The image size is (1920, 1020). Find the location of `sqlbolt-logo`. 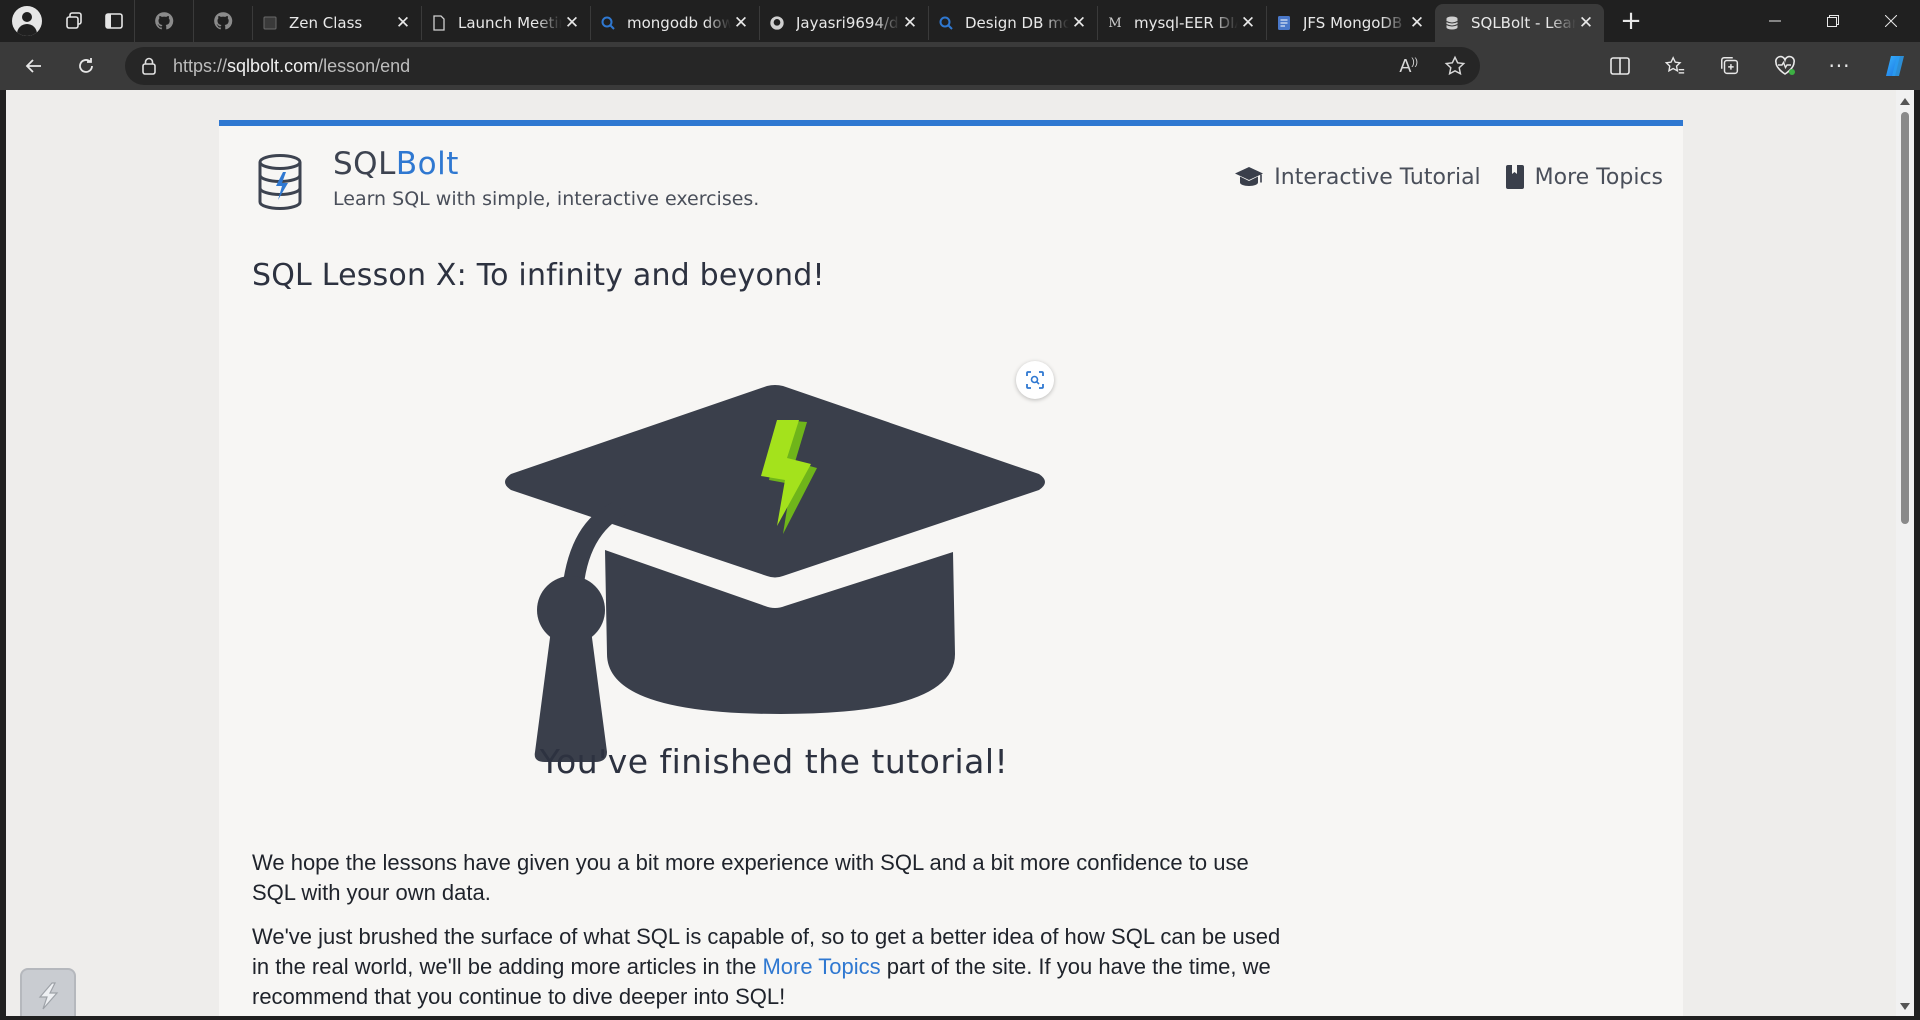

sqlbolt-logo is located at coordinates (280, 184).